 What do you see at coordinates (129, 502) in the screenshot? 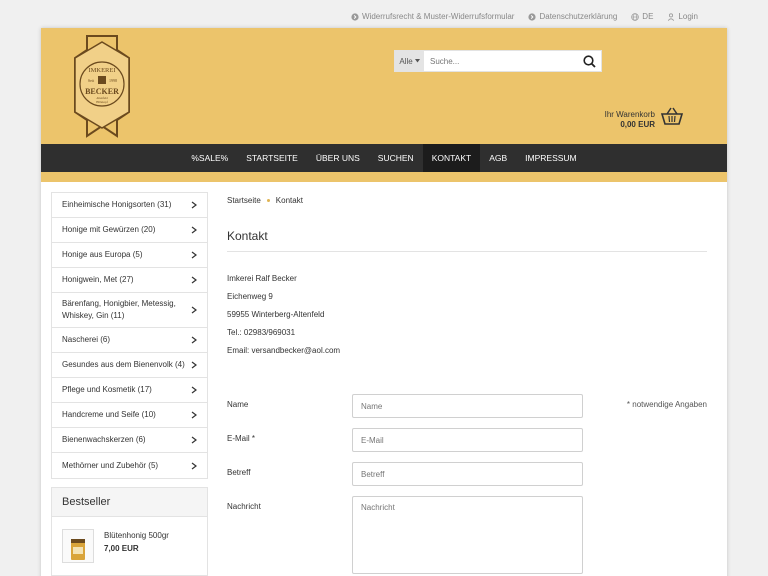
I see `bestseller-title: Bestseller` at bounding box center [129, 502].